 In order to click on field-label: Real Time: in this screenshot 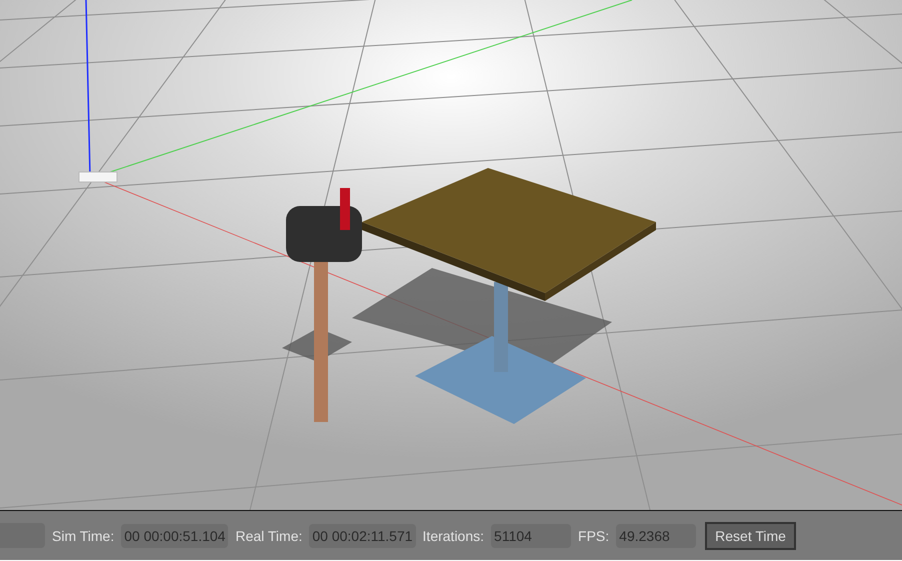, I will do `click(268, 536)`.